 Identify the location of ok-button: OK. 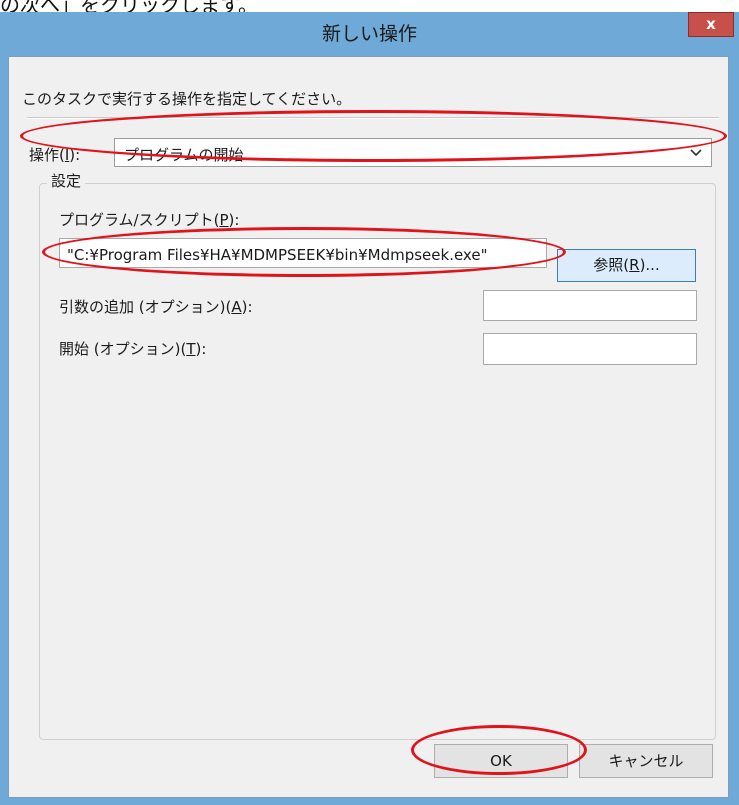
(501, 761).